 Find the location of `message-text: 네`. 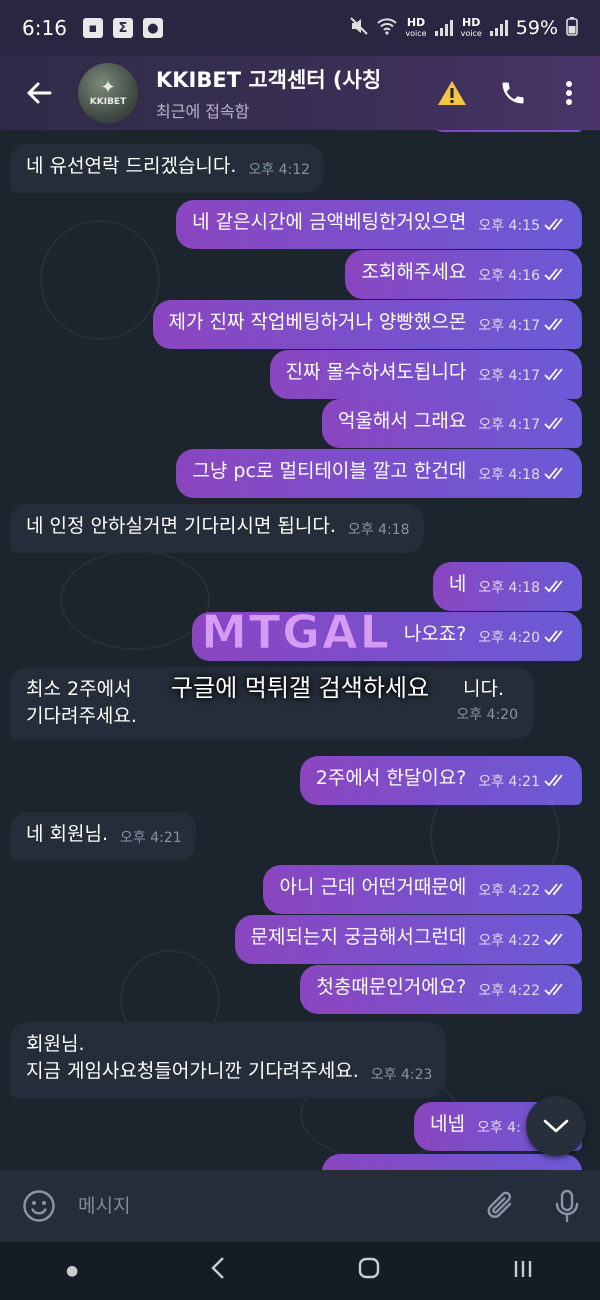

message-text: 네 is located at coordinates (457, 584).